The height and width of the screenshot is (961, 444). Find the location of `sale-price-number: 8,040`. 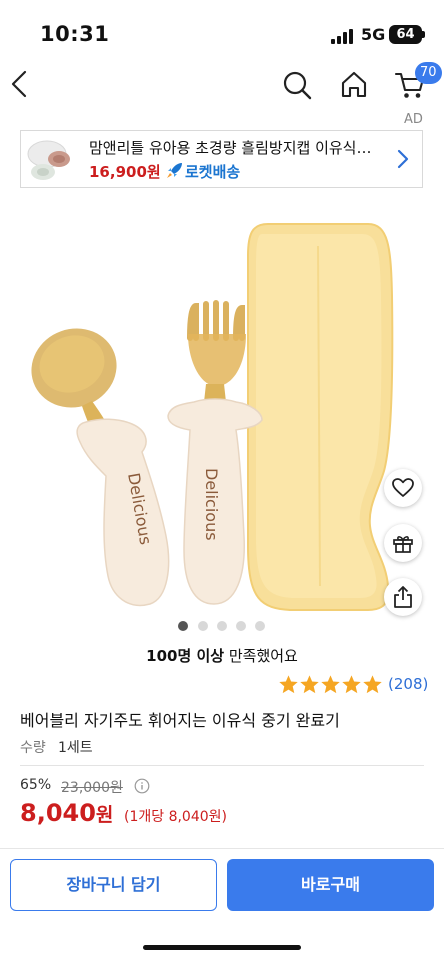

sale-price-number: 8,040 is located at coordinates (58, 813).